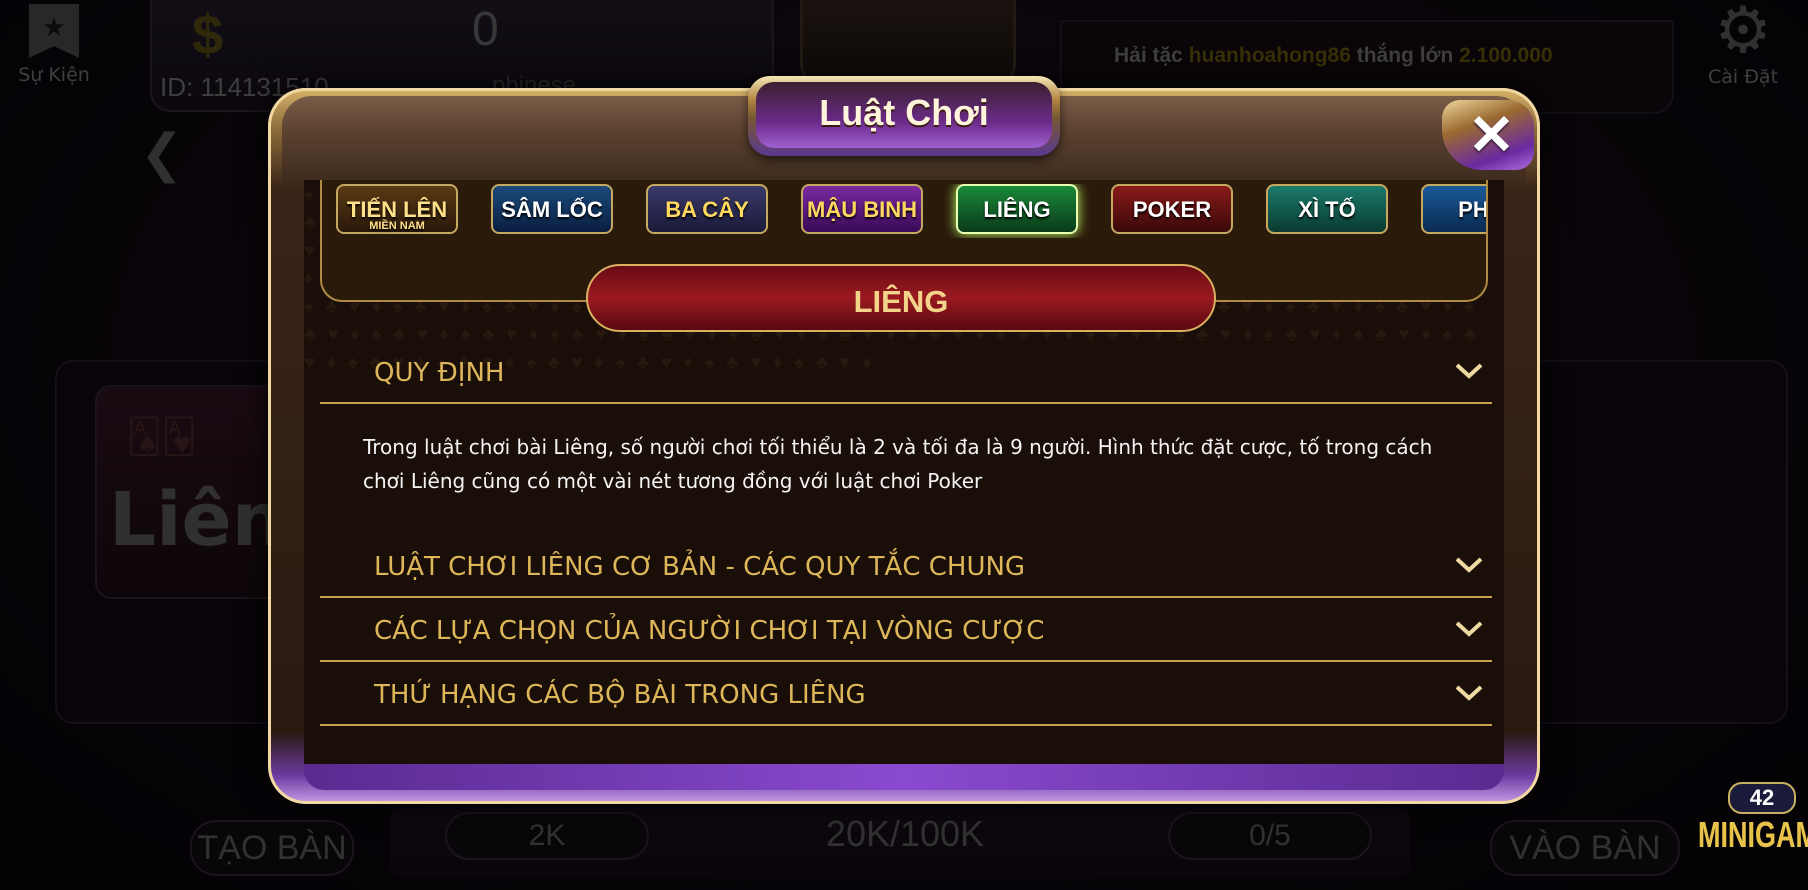 The height and width of the screenshot is (890, 1808). Describe the element at coordinates (1585, 848) in the screenshot. I see `join-table-button: VÀO BÀN` at that location.